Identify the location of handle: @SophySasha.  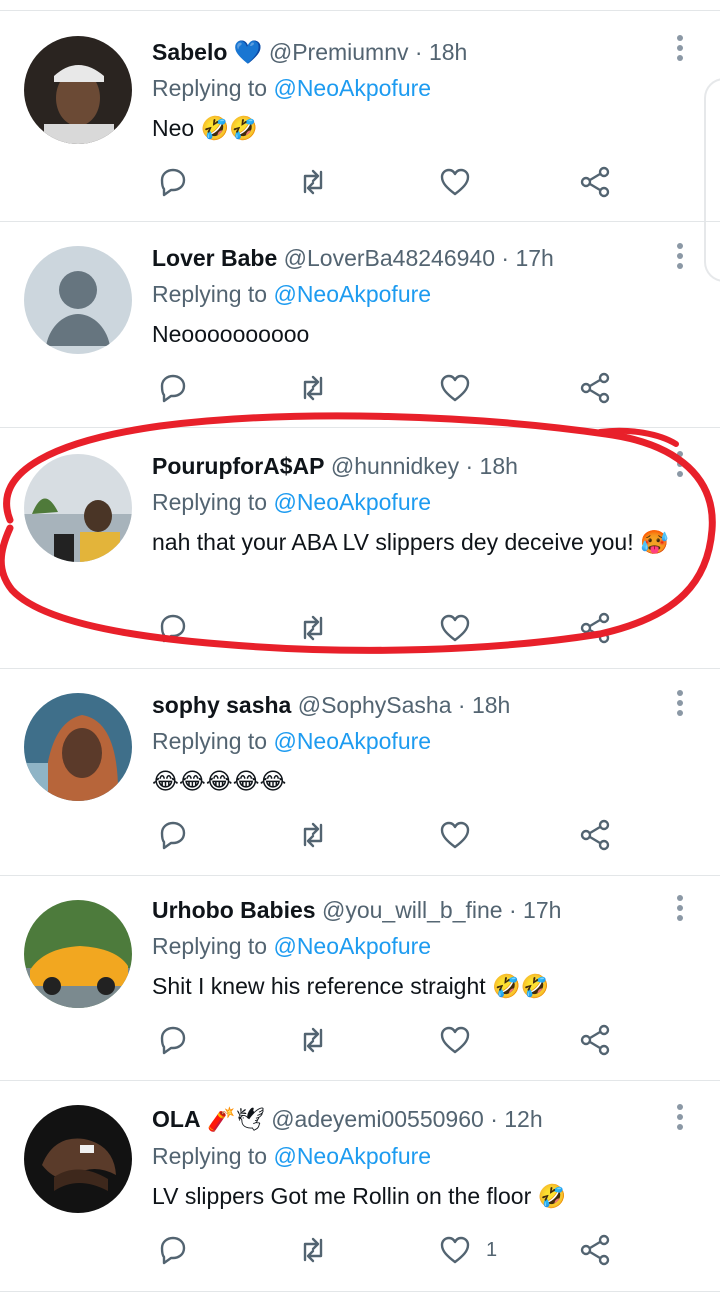
(375, 705).